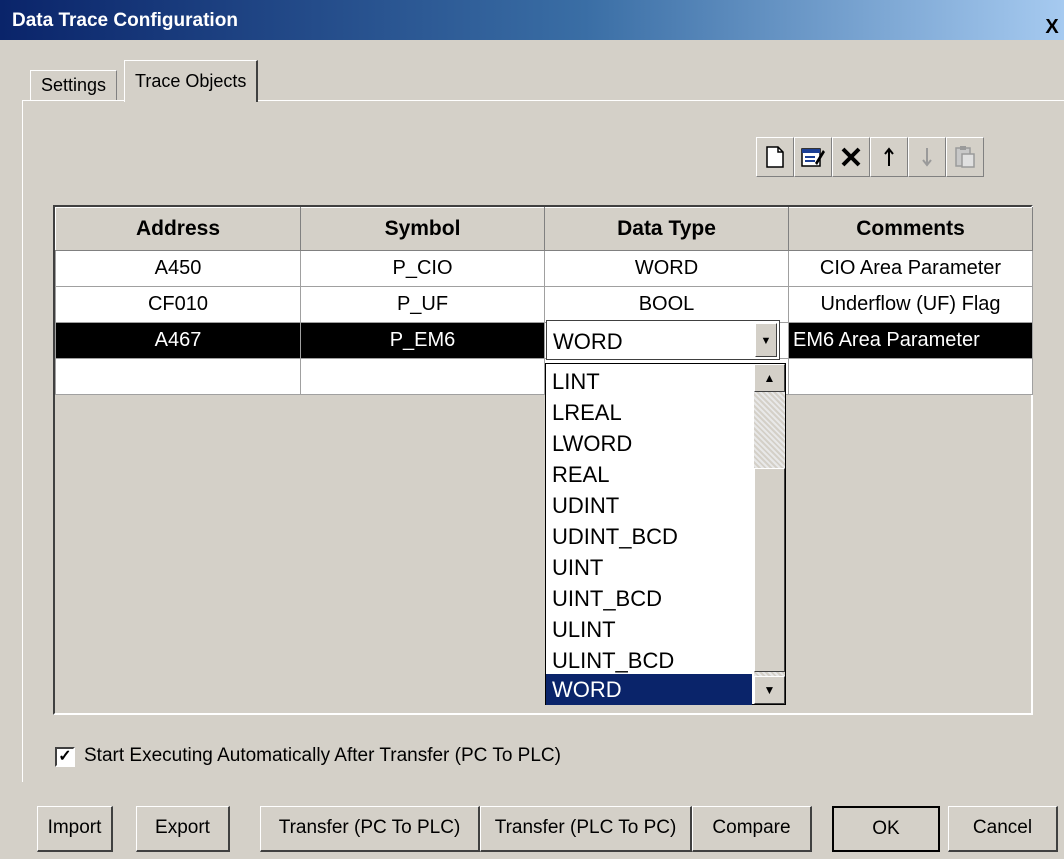 This screenshot has width=1064, height=859. Describe the element at coordinates (775, 157) in the screenshot. I see `new-icon` at that location.